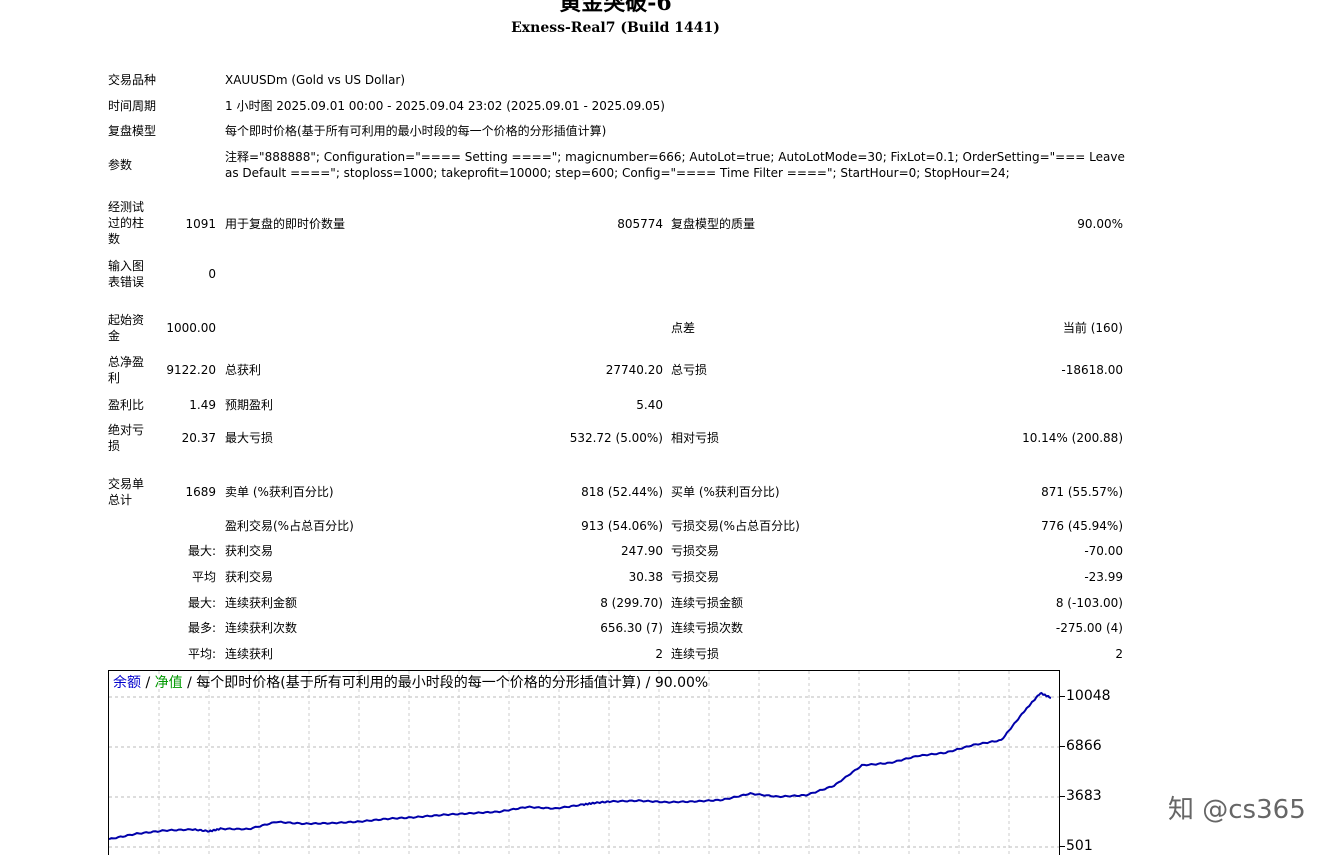 The image size is (1331, 855). Describe the element at coordinates (201, 654) in the screenshot. I see `avg-consecutive-prefix: 平均:` at that location.